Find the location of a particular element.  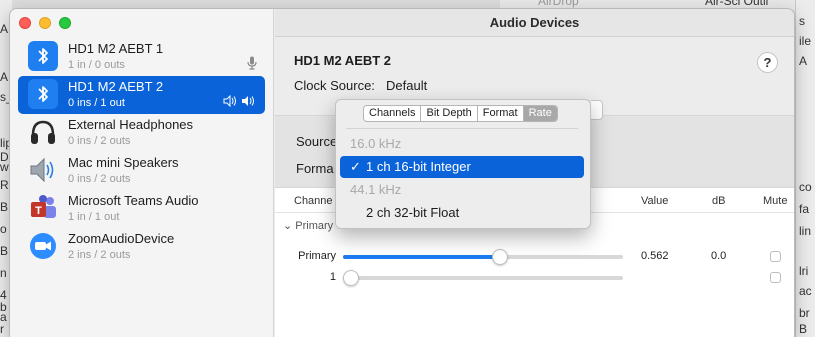

format-popup-button-edge is located at coordinates (597, 110).